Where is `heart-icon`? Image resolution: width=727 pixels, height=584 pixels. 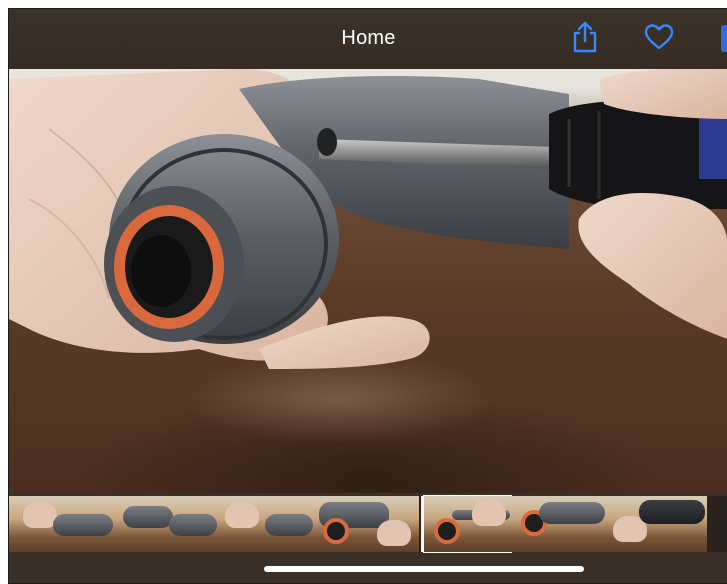 heart-icon is located at coordinates (659, 39).